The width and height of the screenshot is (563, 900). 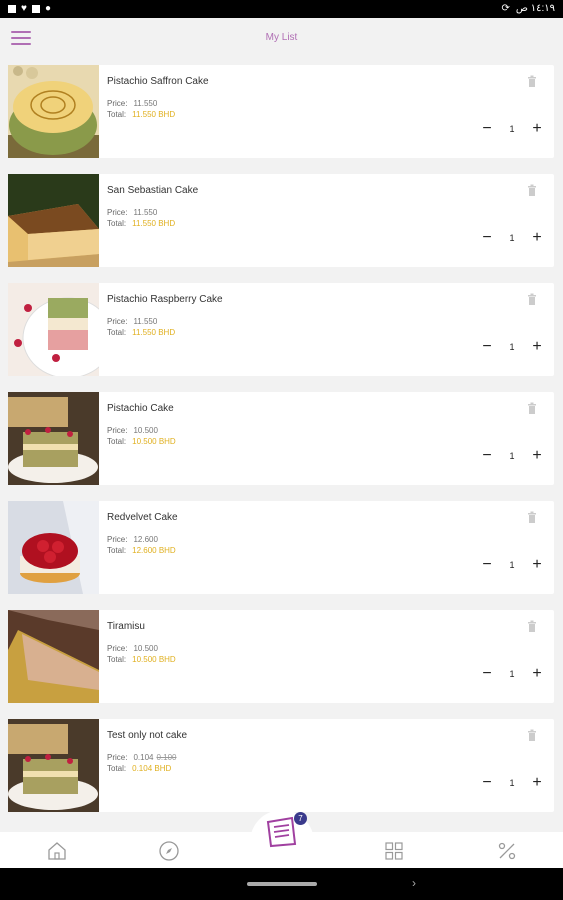 What do you see at coordinates (165, 299) in the screenshot?
I see `item-name: Pistachio Raspberry Cake` at bounding box center [165, 299].